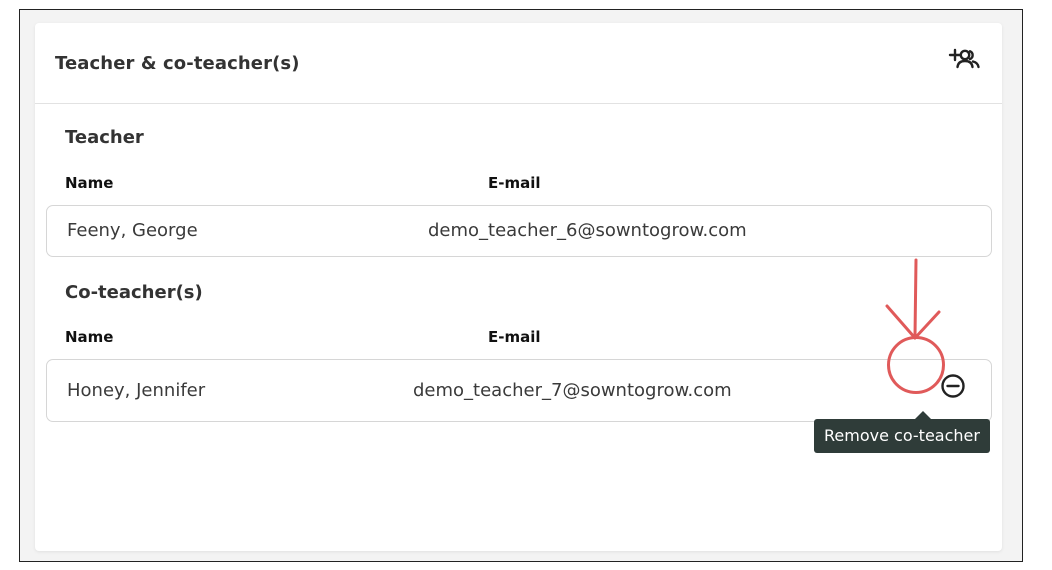  What do you see at coordinates (89, 183) in the screenshot?
I see `teacher-name-header: Name` at bounding box center [89, 183].